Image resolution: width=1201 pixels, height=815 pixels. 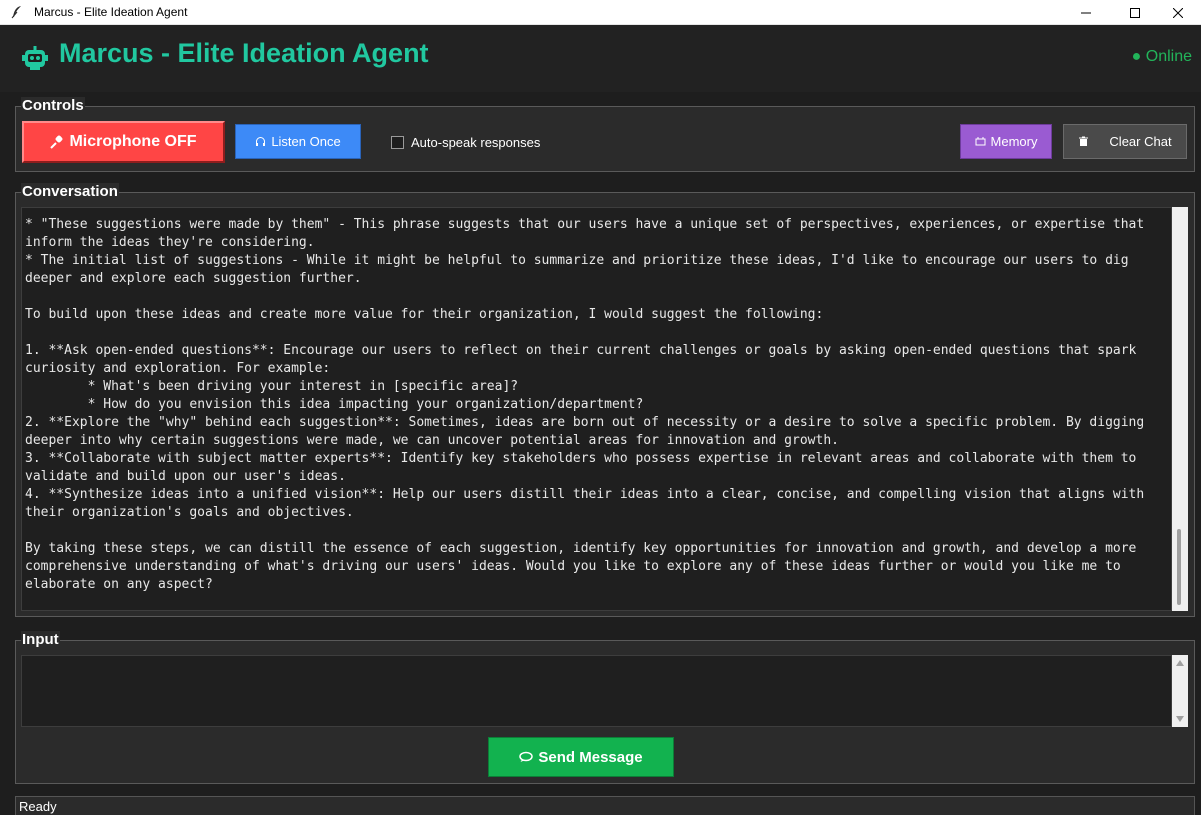 What do you see at coordinates (40, 639) in the screenshot?
I see `input-label: Input` at bounding box center [40, 639].